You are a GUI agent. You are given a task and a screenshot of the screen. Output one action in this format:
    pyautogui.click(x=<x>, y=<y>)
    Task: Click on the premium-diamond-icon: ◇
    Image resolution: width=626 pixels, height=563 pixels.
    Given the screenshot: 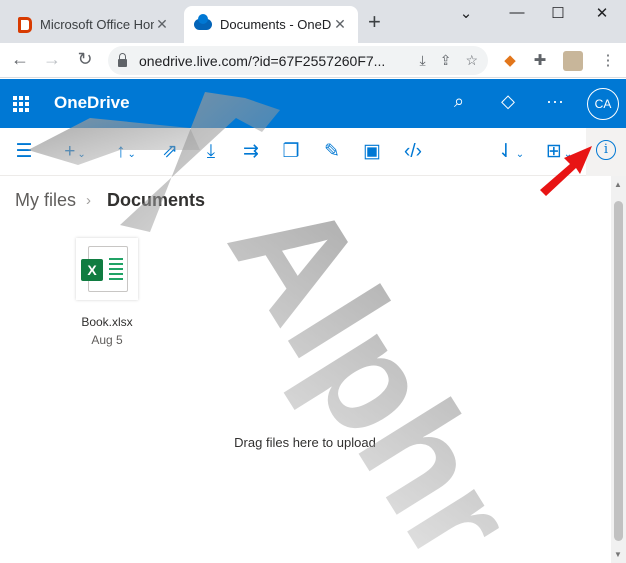 What is the action you would take?
    pyautogui.click(x=508, y=101)
    